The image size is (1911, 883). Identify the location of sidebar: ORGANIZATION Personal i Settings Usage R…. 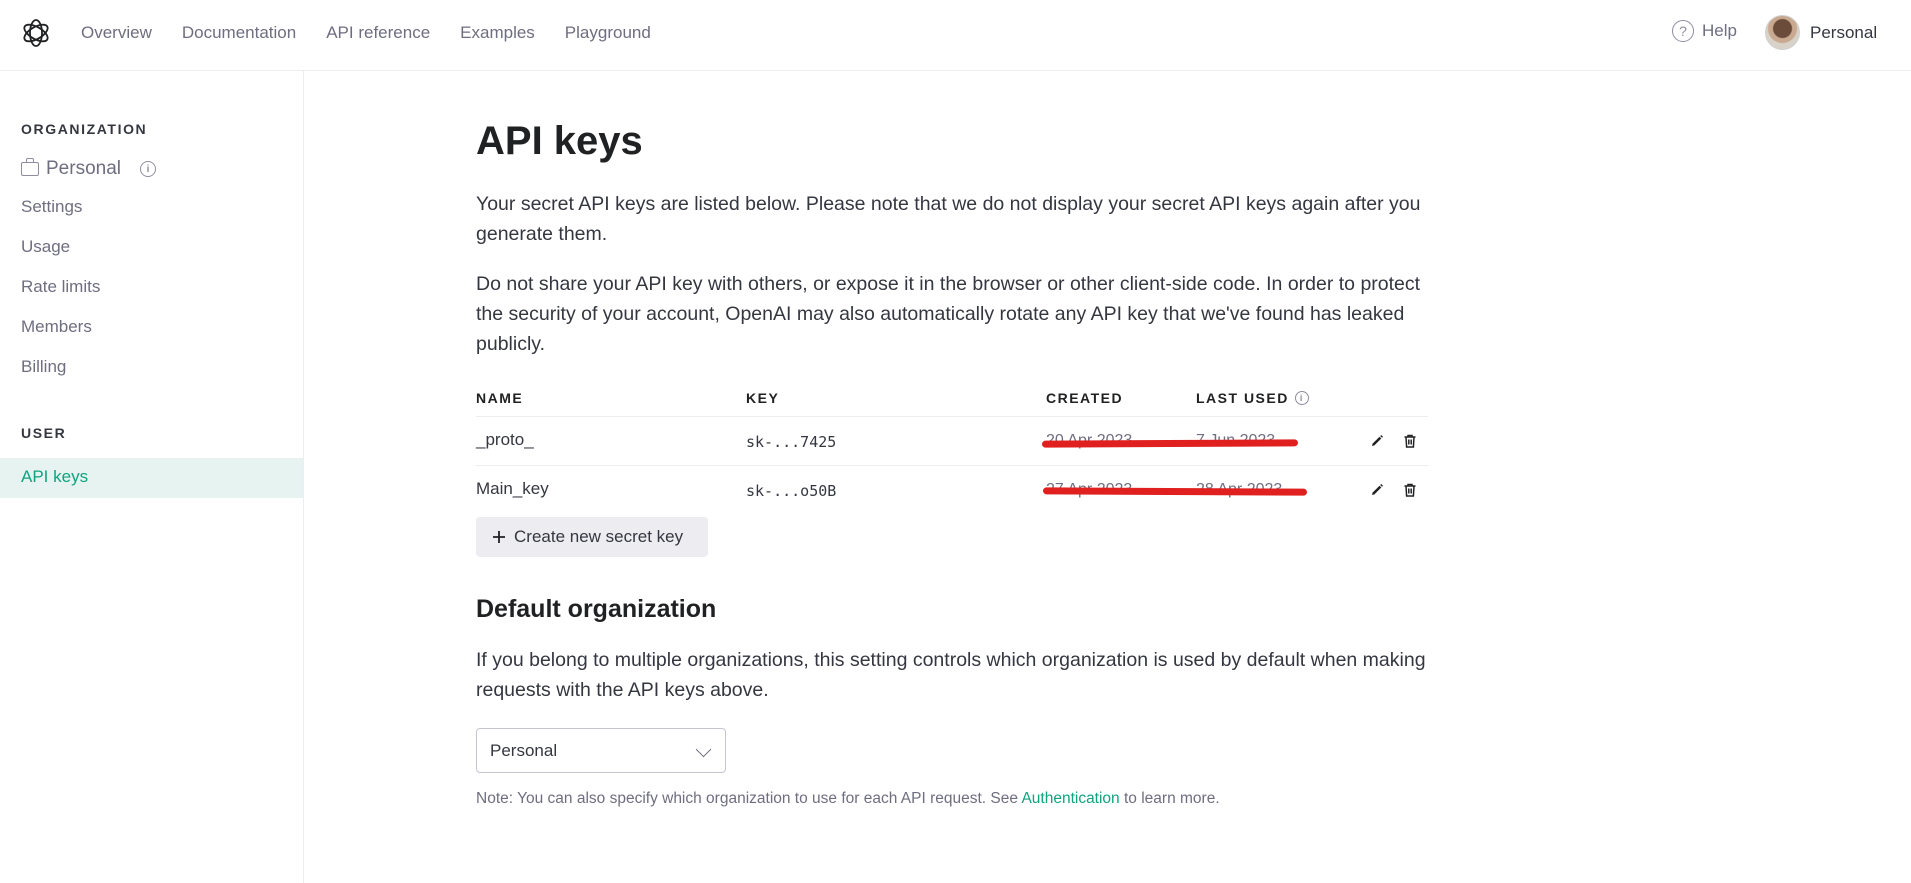
(152, 477).